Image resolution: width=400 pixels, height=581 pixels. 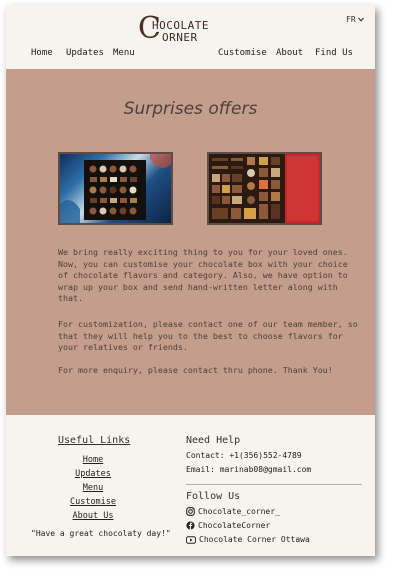 What do you see at coordinates (334, 53) in the screenshot?
I see `nav-find-us: Find Us` at bounding box center [334, 53].